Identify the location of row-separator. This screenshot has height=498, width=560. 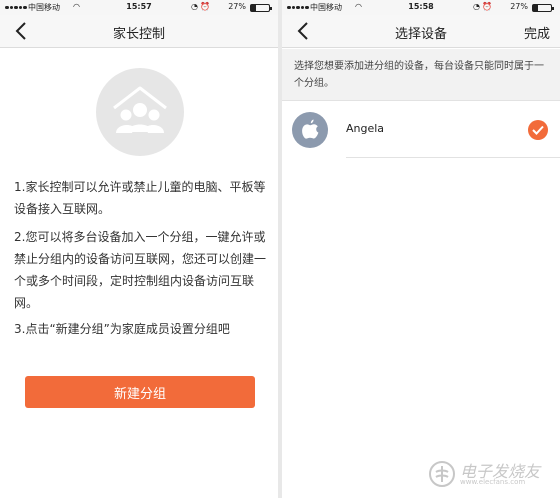
(453, 157).